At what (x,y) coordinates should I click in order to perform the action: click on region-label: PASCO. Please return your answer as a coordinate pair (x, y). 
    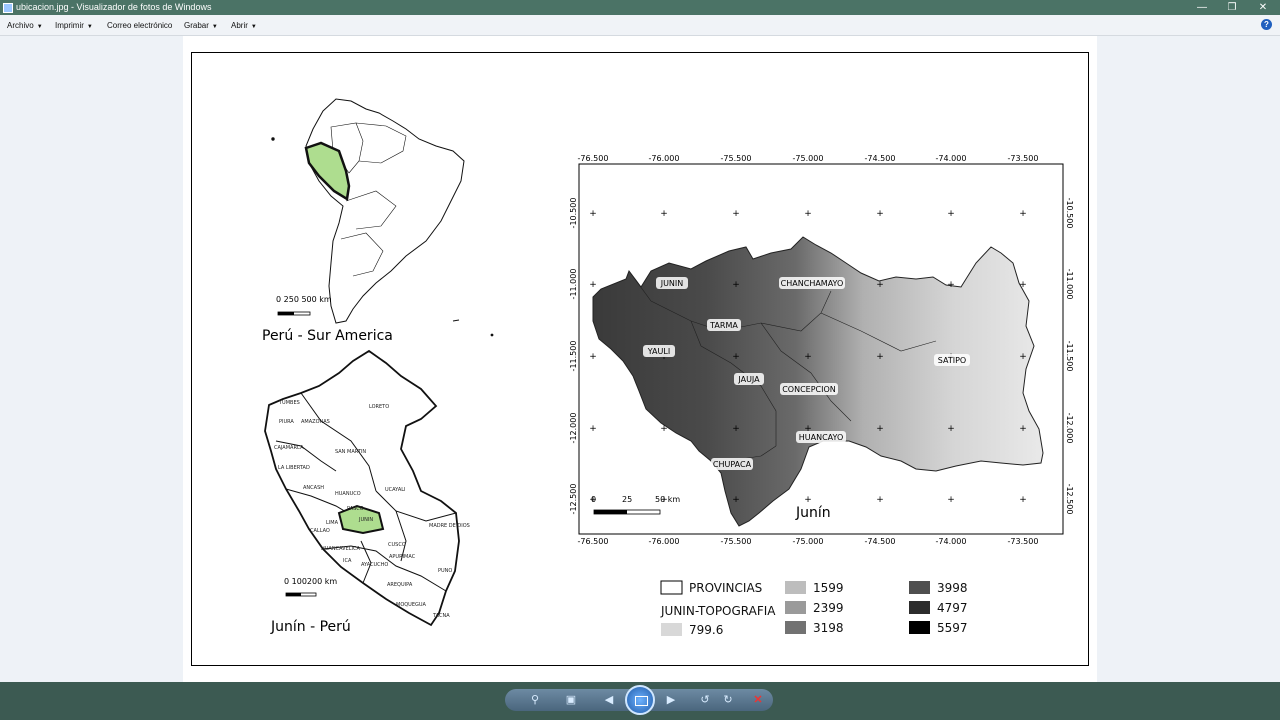
    Looking at the image, I should click on (355, 509).